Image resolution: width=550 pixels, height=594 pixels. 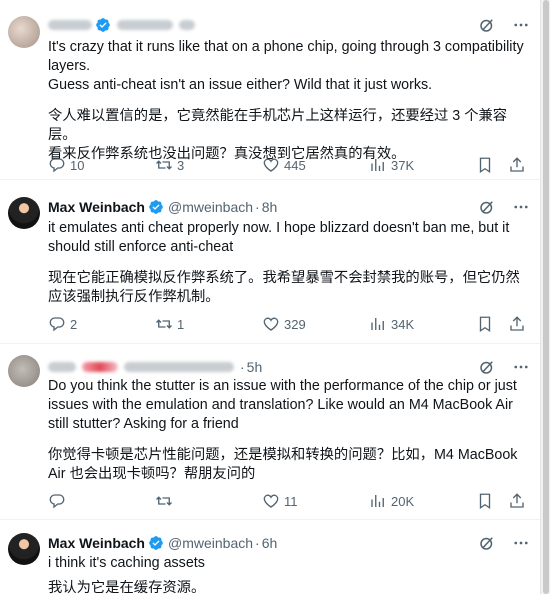 I want to click on reply-button: 2, so click(x=76, y=324).